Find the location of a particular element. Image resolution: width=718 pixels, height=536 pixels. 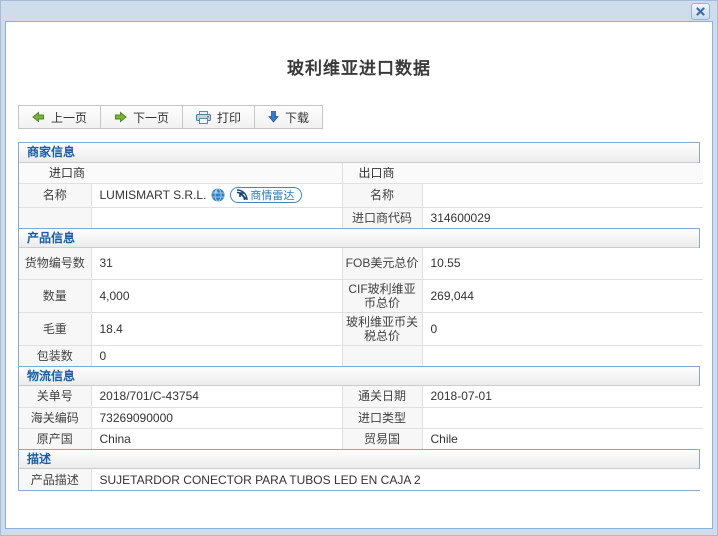

package-count-label: 包装数 is located at coordinates (55, 355).